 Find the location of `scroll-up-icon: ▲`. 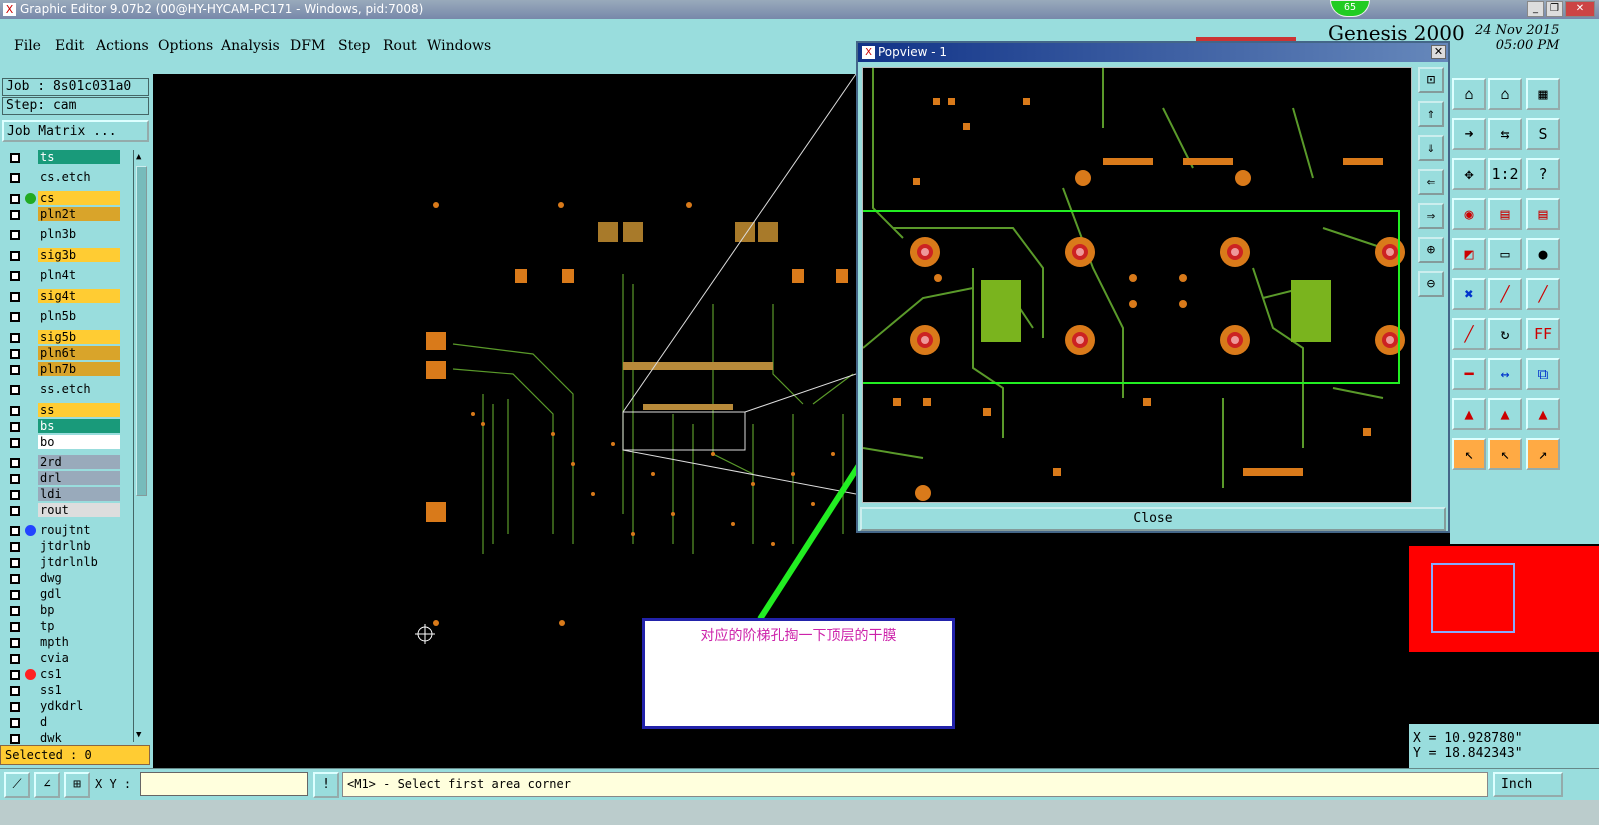

scroll-up-icon: ▲ is located at coordinates (141, 157).